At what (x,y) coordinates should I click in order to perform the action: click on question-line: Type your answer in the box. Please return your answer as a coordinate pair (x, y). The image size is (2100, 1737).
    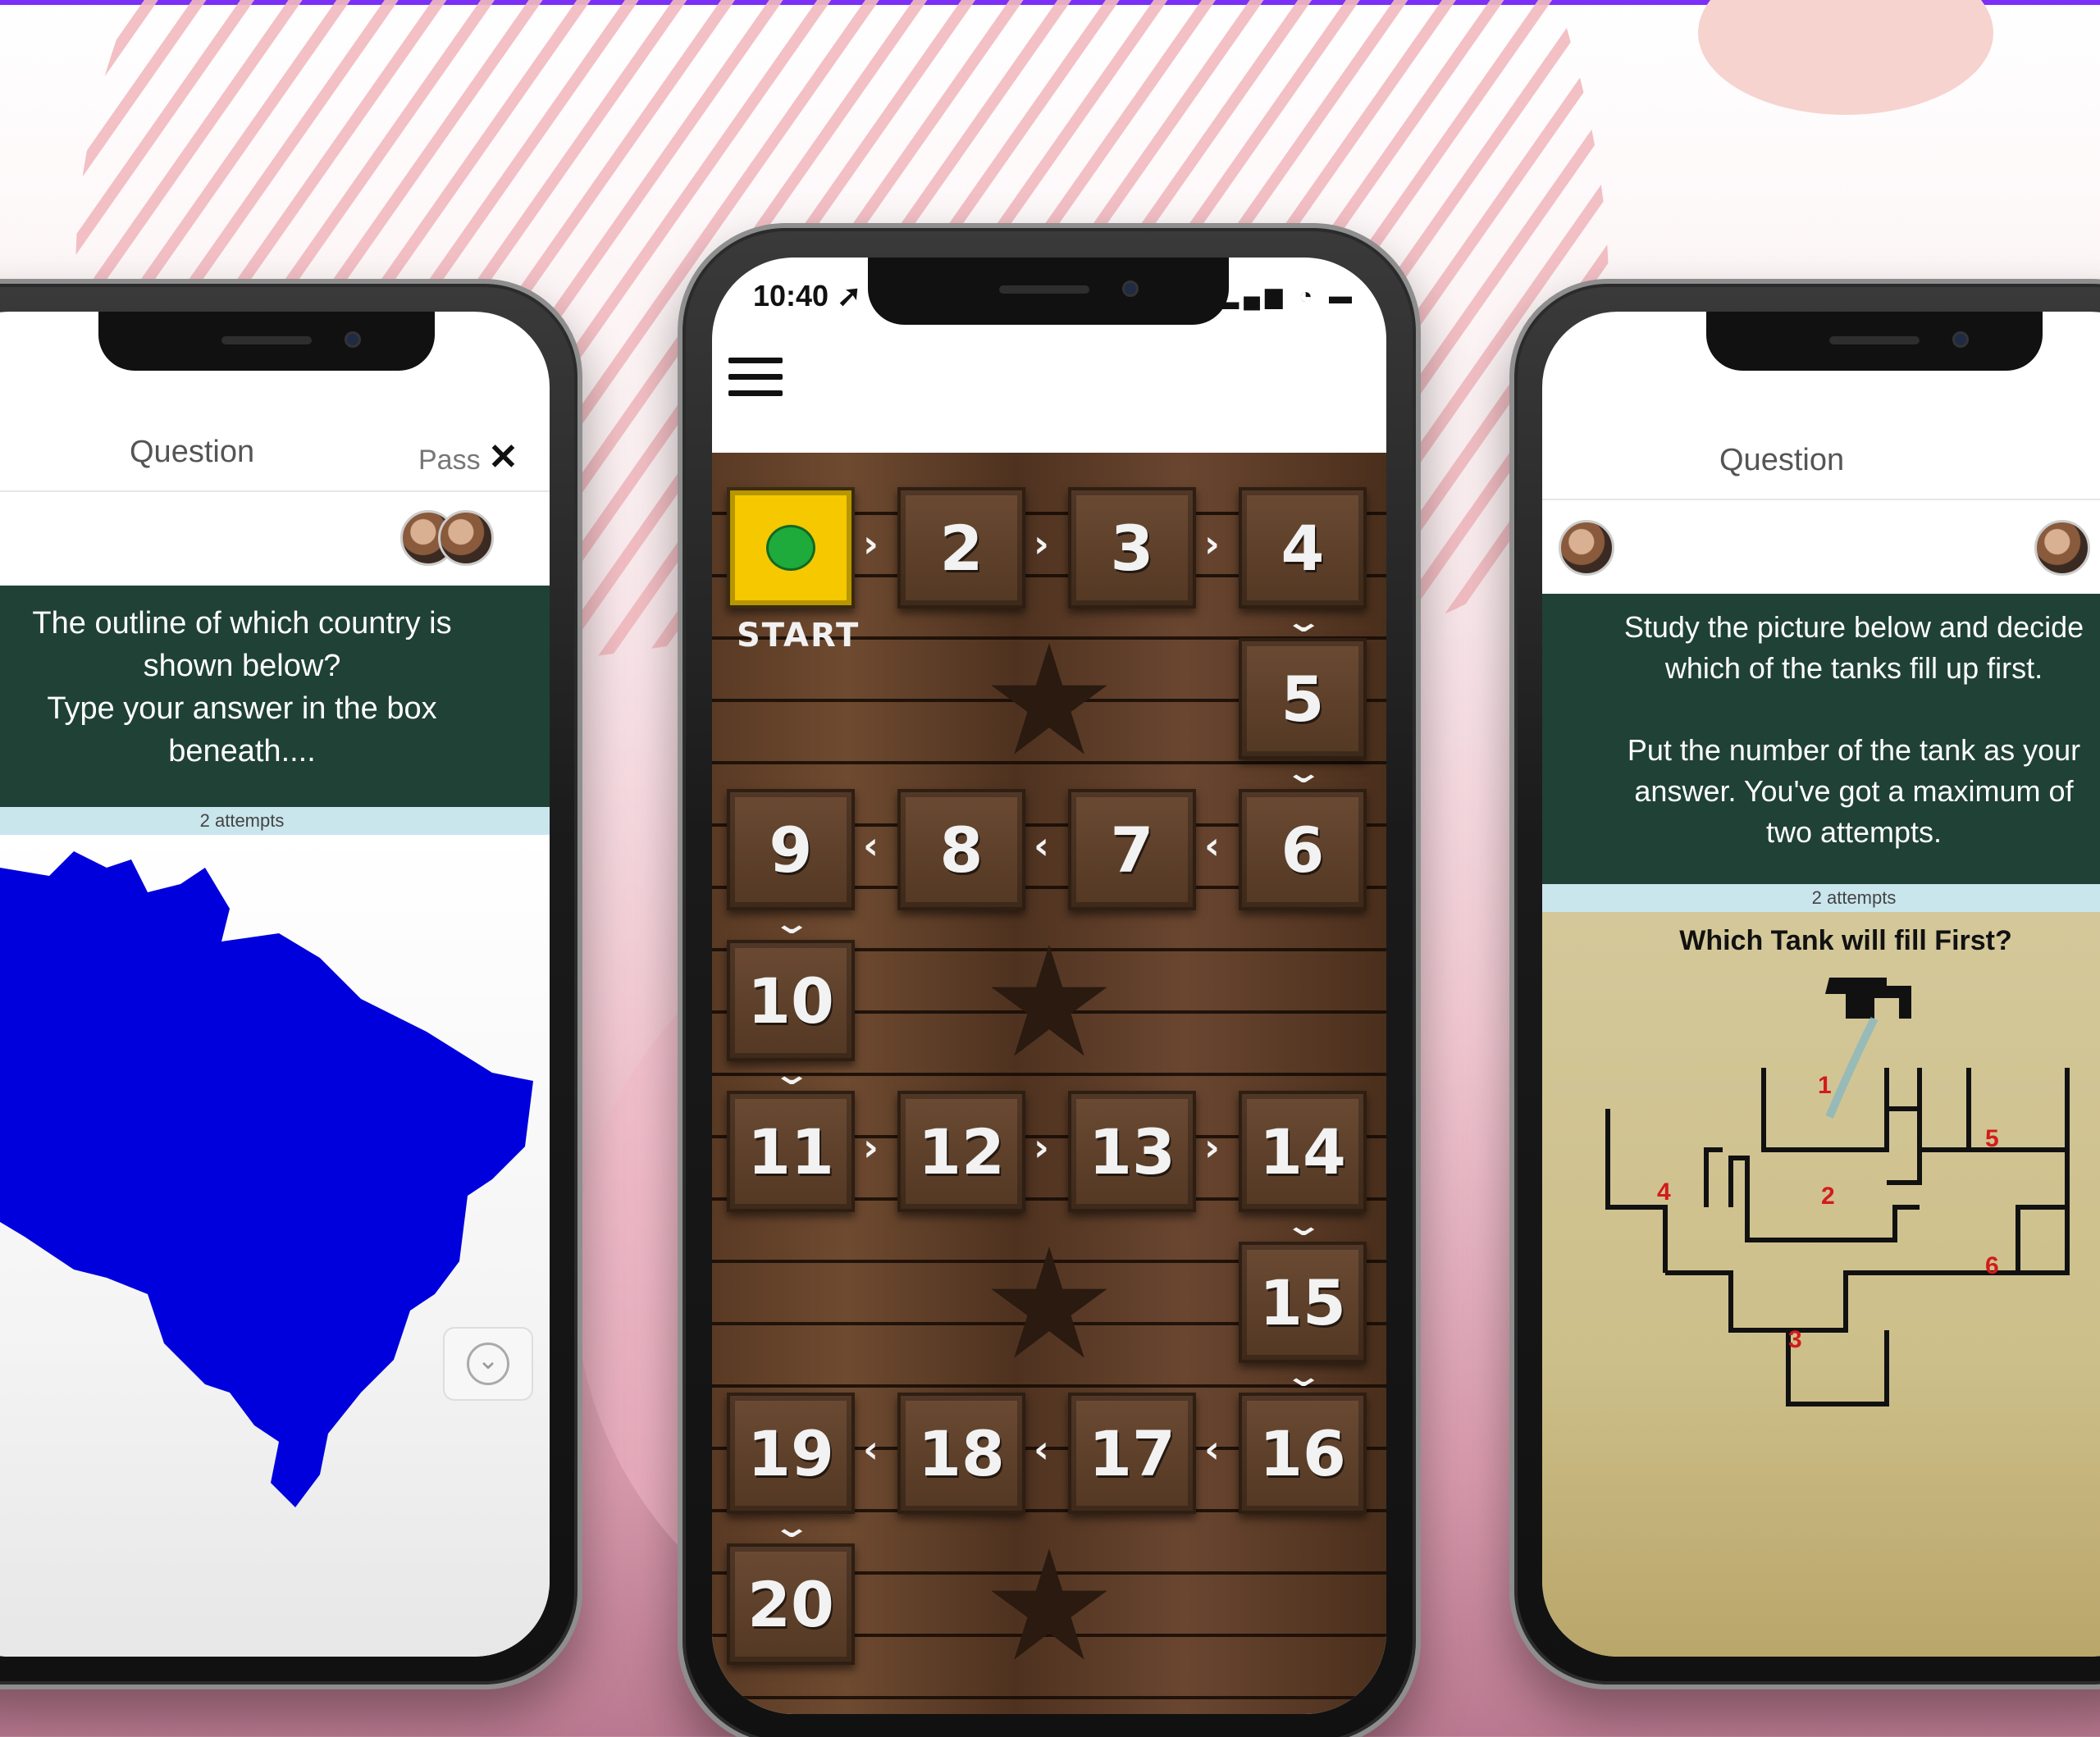
    Looking at the image, I should click on (242, 708).